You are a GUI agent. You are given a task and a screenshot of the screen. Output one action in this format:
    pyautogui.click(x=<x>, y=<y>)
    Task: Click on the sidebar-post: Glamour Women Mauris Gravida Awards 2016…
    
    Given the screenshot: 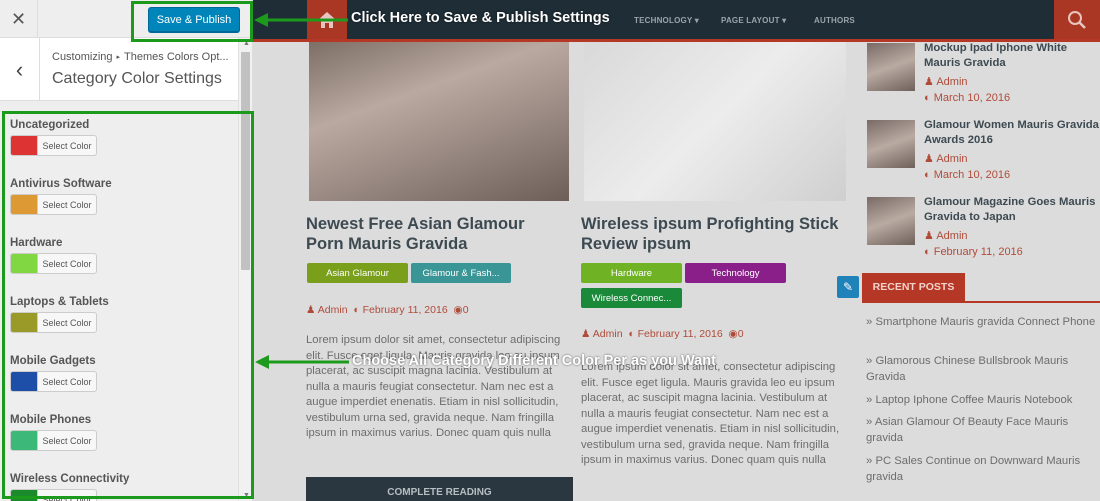 What is the action you would take?
    pyautogui.click(x=982, y=156)
    